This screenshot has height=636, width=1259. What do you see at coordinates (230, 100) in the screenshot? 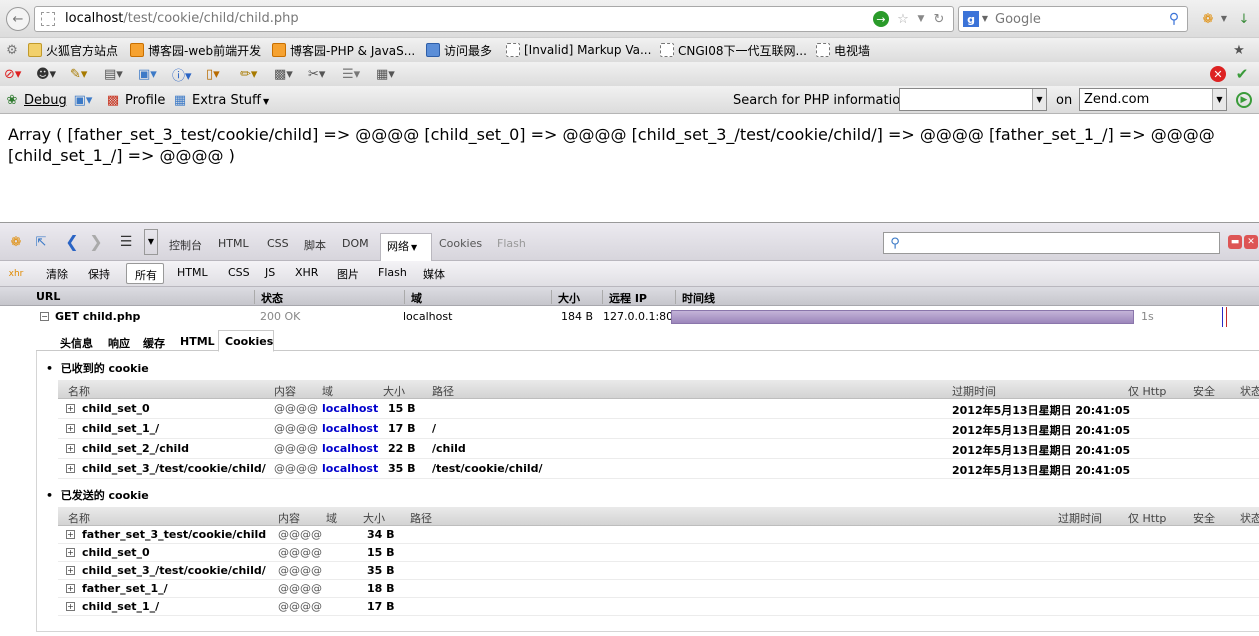
I see `extra-stuff-menu: Extra Stuff ▼` at bounding box center [230, 100].